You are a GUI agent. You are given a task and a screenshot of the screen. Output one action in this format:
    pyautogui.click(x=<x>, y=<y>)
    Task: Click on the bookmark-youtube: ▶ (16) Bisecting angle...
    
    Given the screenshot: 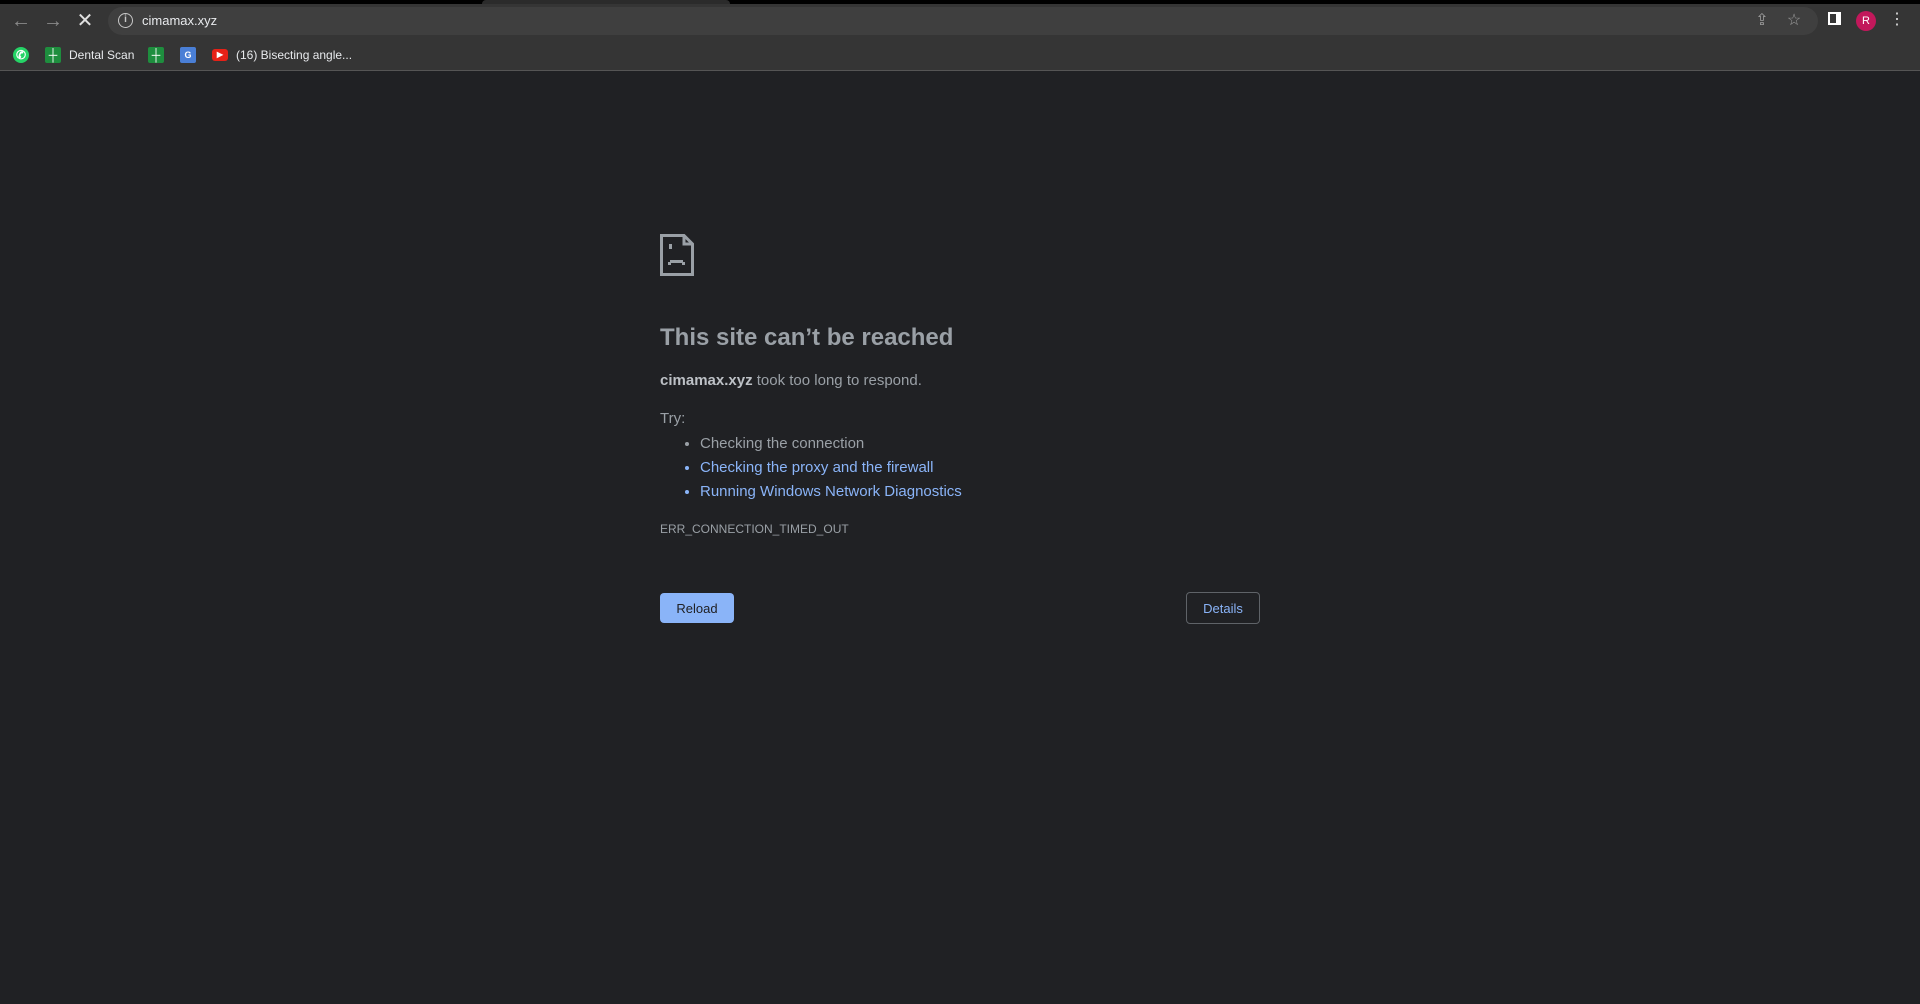 What is the action you would take?
    pyautogui.click(x=282, y=55)
    